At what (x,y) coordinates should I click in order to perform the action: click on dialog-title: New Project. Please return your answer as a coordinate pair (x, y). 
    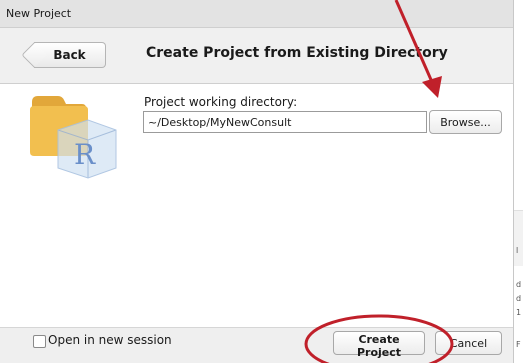
    Looking at the image, I should click on (39, 13).